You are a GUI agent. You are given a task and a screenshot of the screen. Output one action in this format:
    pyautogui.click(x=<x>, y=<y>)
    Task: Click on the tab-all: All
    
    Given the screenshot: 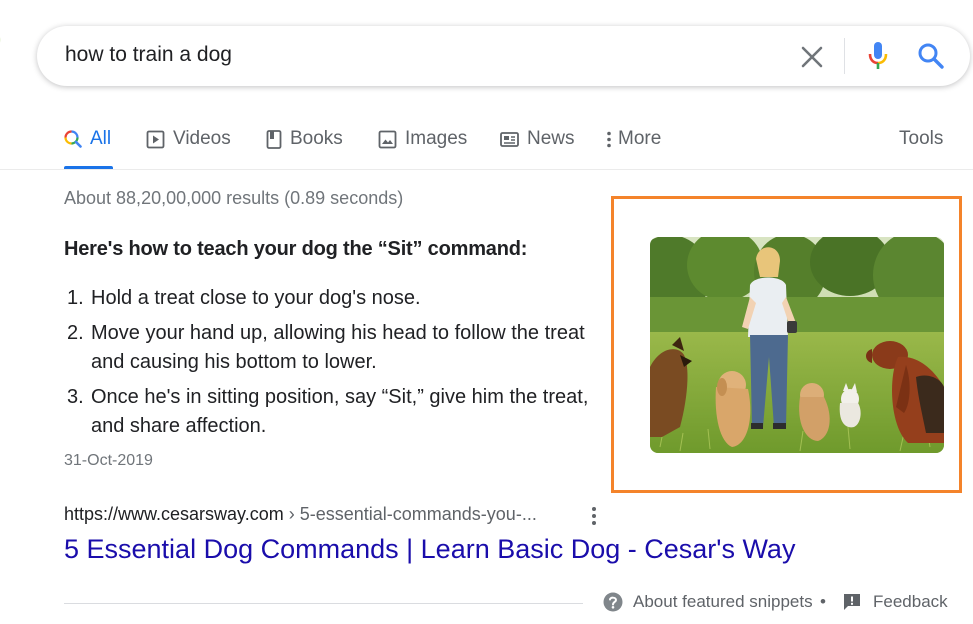 What is the action you would take?
    pyautogui.click(x=87, y=145)
    